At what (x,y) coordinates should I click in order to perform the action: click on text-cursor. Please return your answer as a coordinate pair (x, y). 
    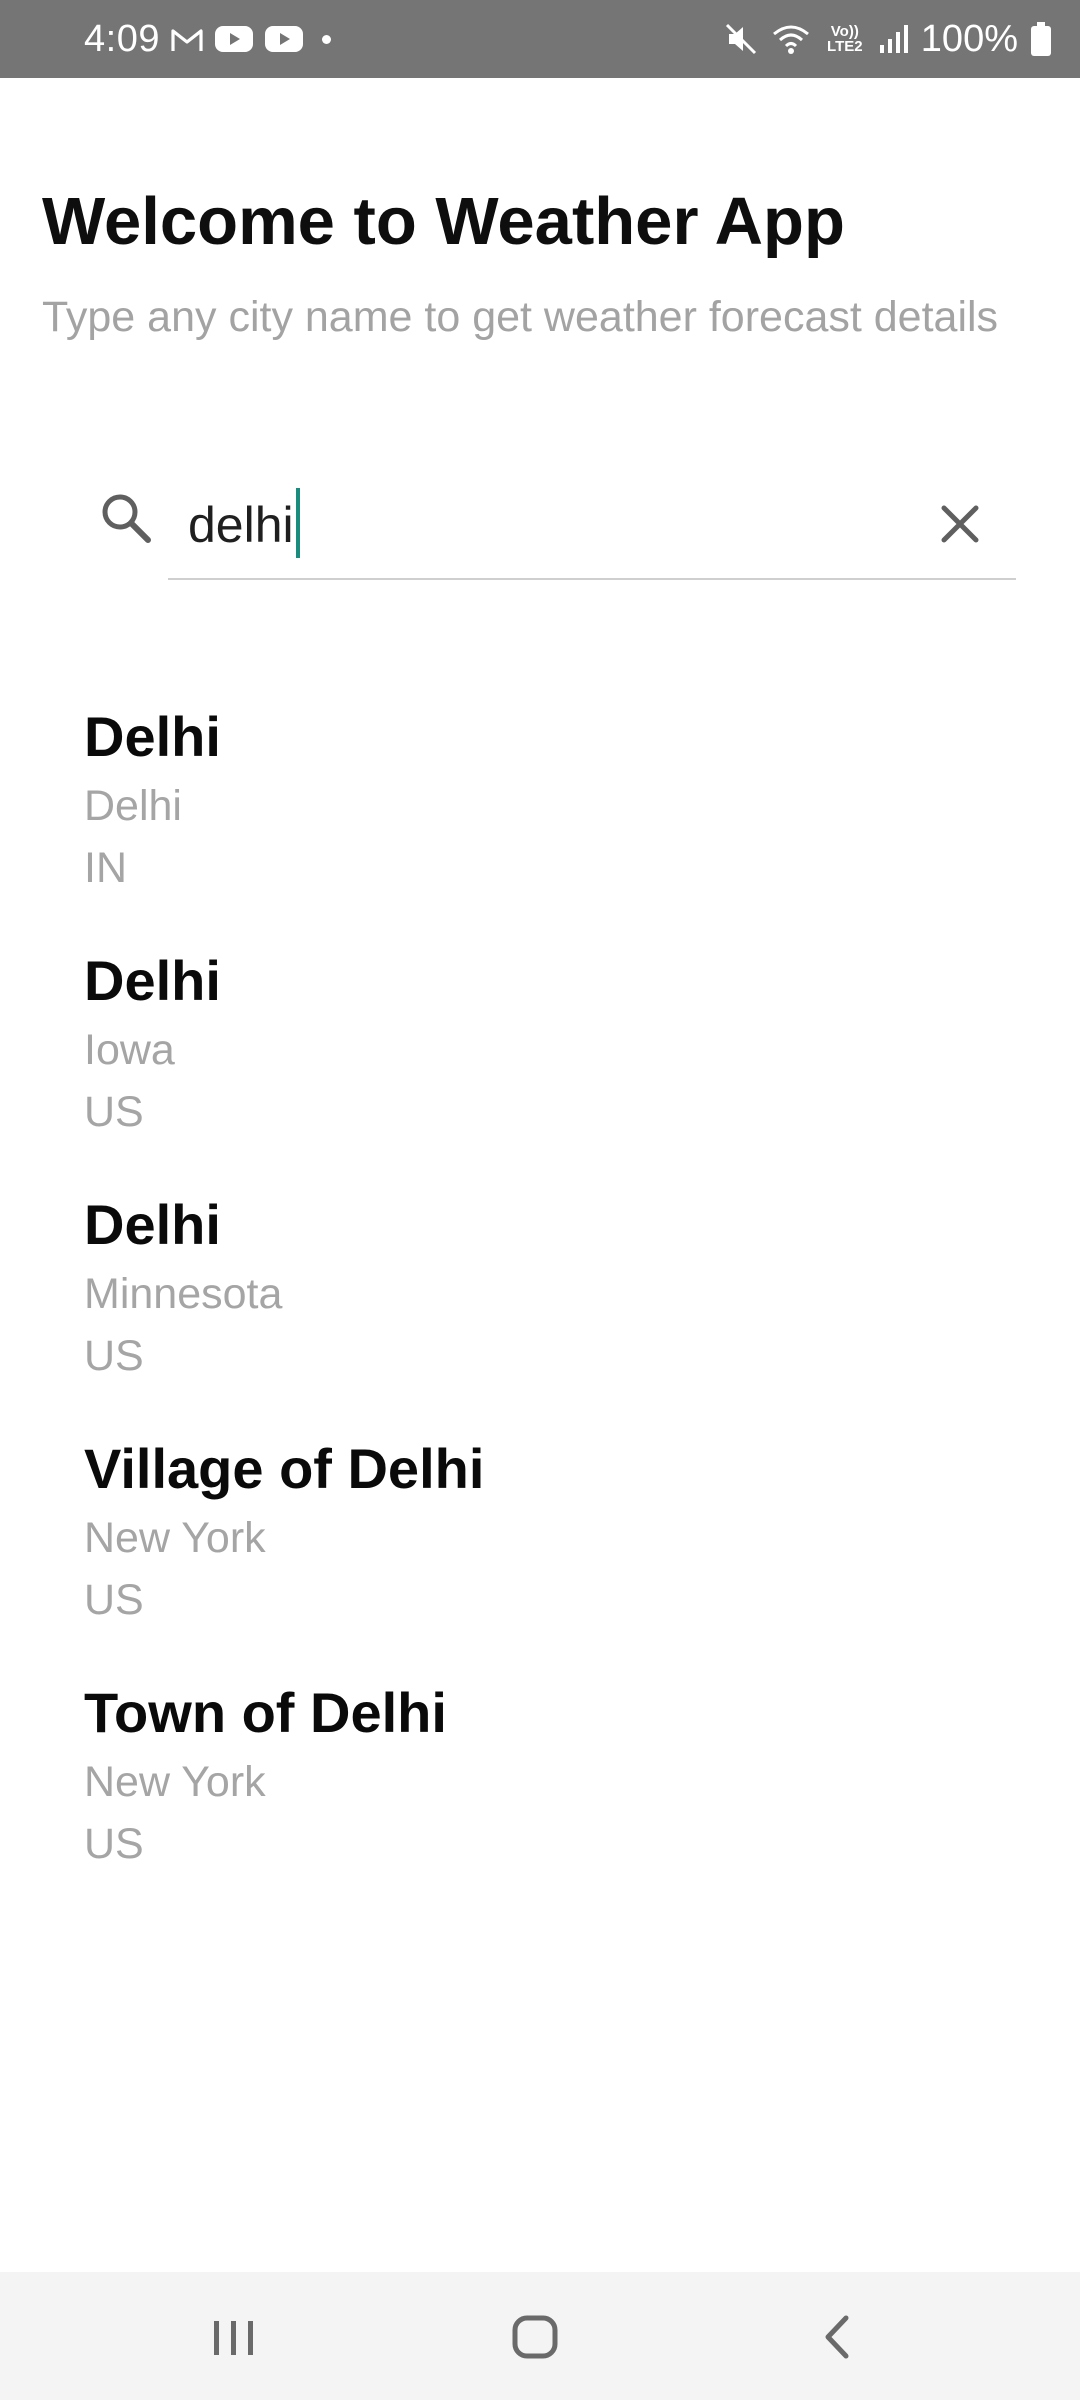
    Looking at the image, I should click on (297, 523).